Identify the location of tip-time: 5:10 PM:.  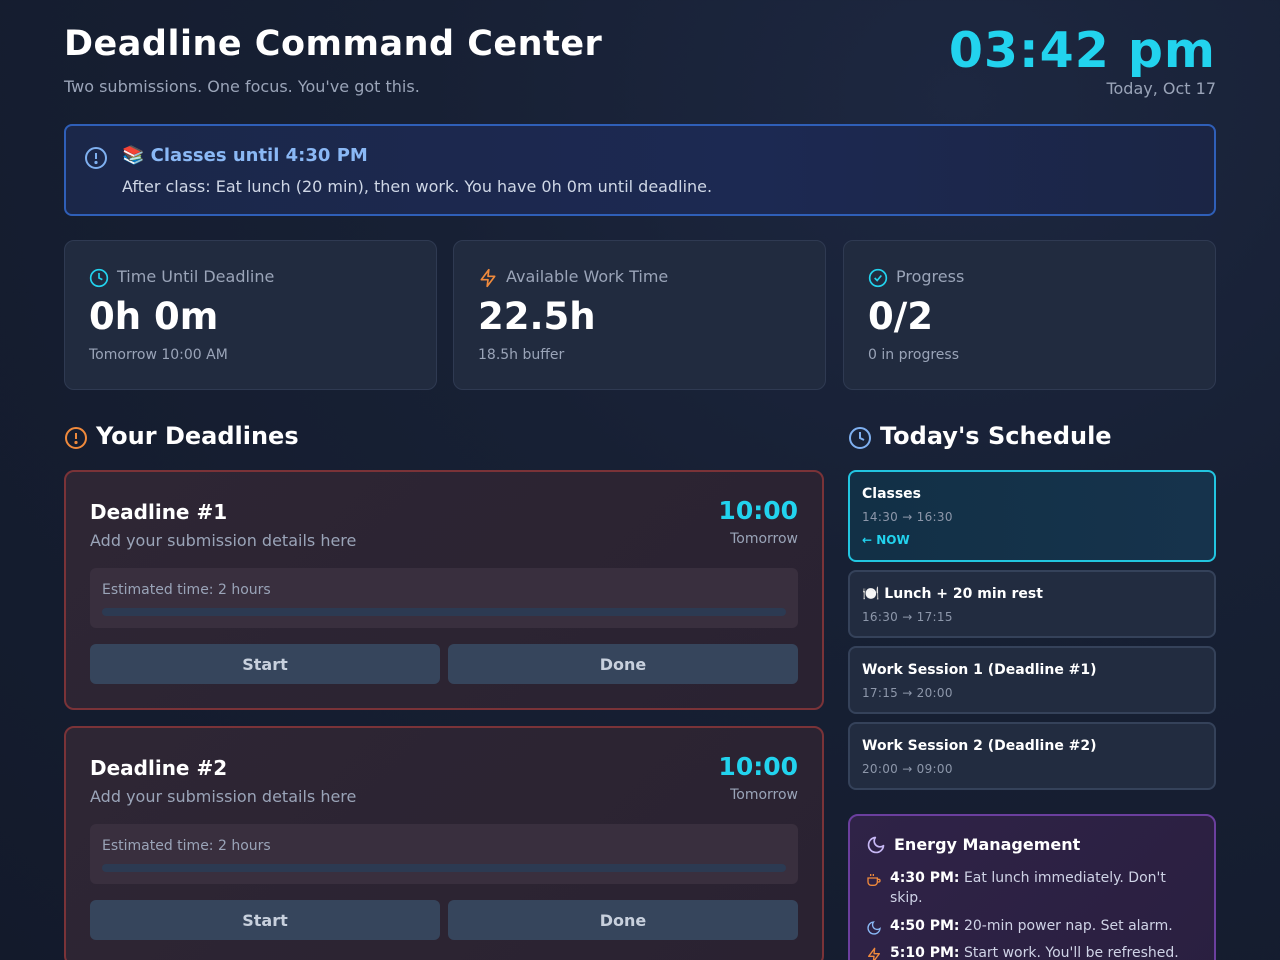
(925, 952).